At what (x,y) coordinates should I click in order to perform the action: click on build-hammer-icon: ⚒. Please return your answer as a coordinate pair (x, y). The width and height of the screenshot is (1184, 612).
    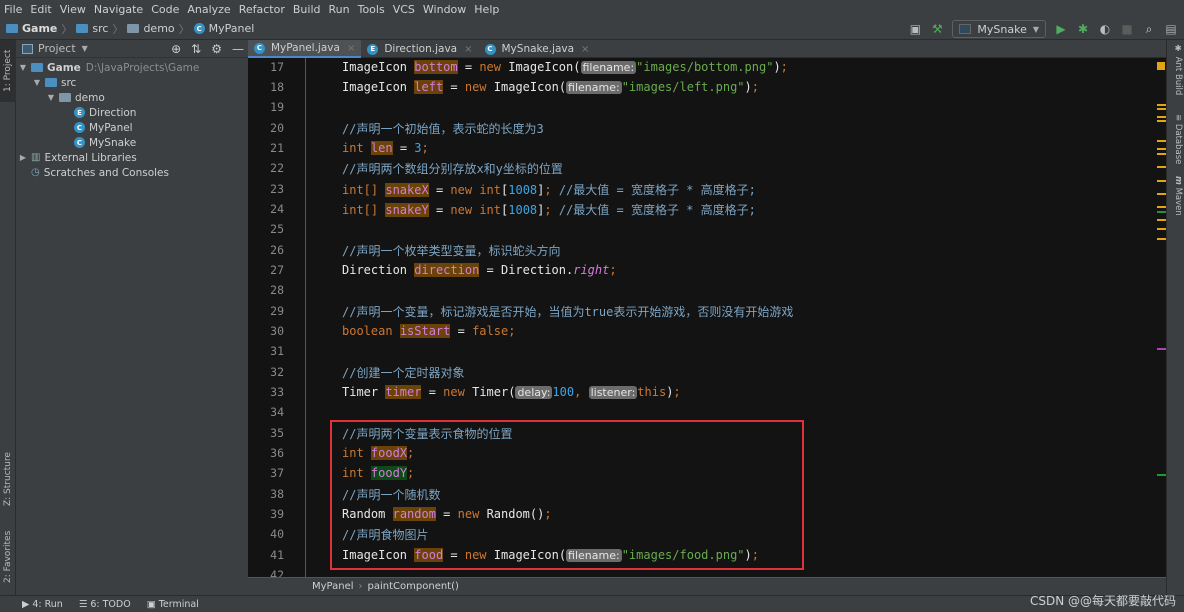
    Looking at the image, I should click on (937, 29).